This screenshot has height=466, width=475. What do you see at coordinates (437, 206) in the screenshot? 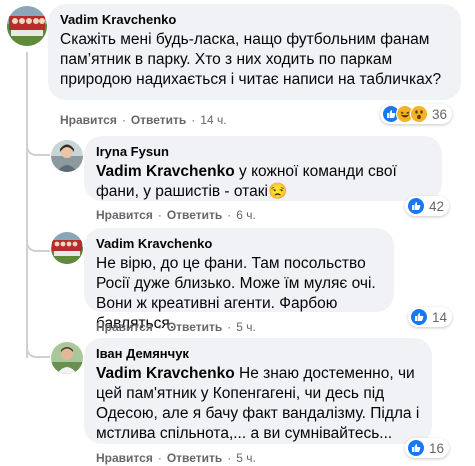
I see `reaction-count: 42` at bounding box center [437, 206].